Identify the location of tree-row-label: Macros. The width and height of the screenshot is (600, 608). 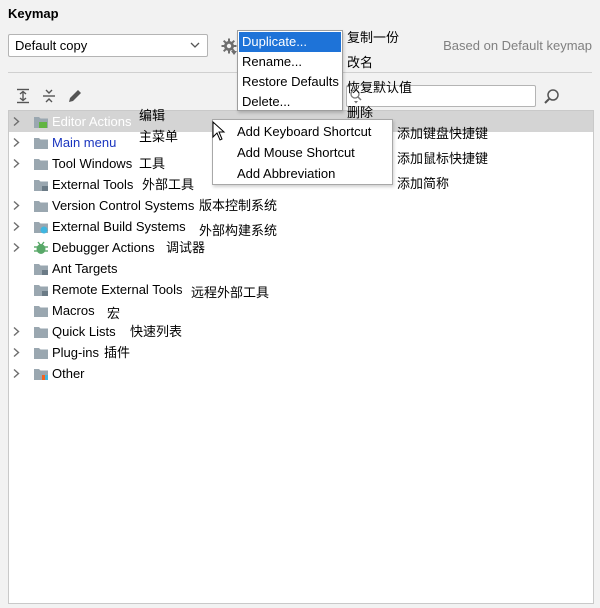
(73, 310).